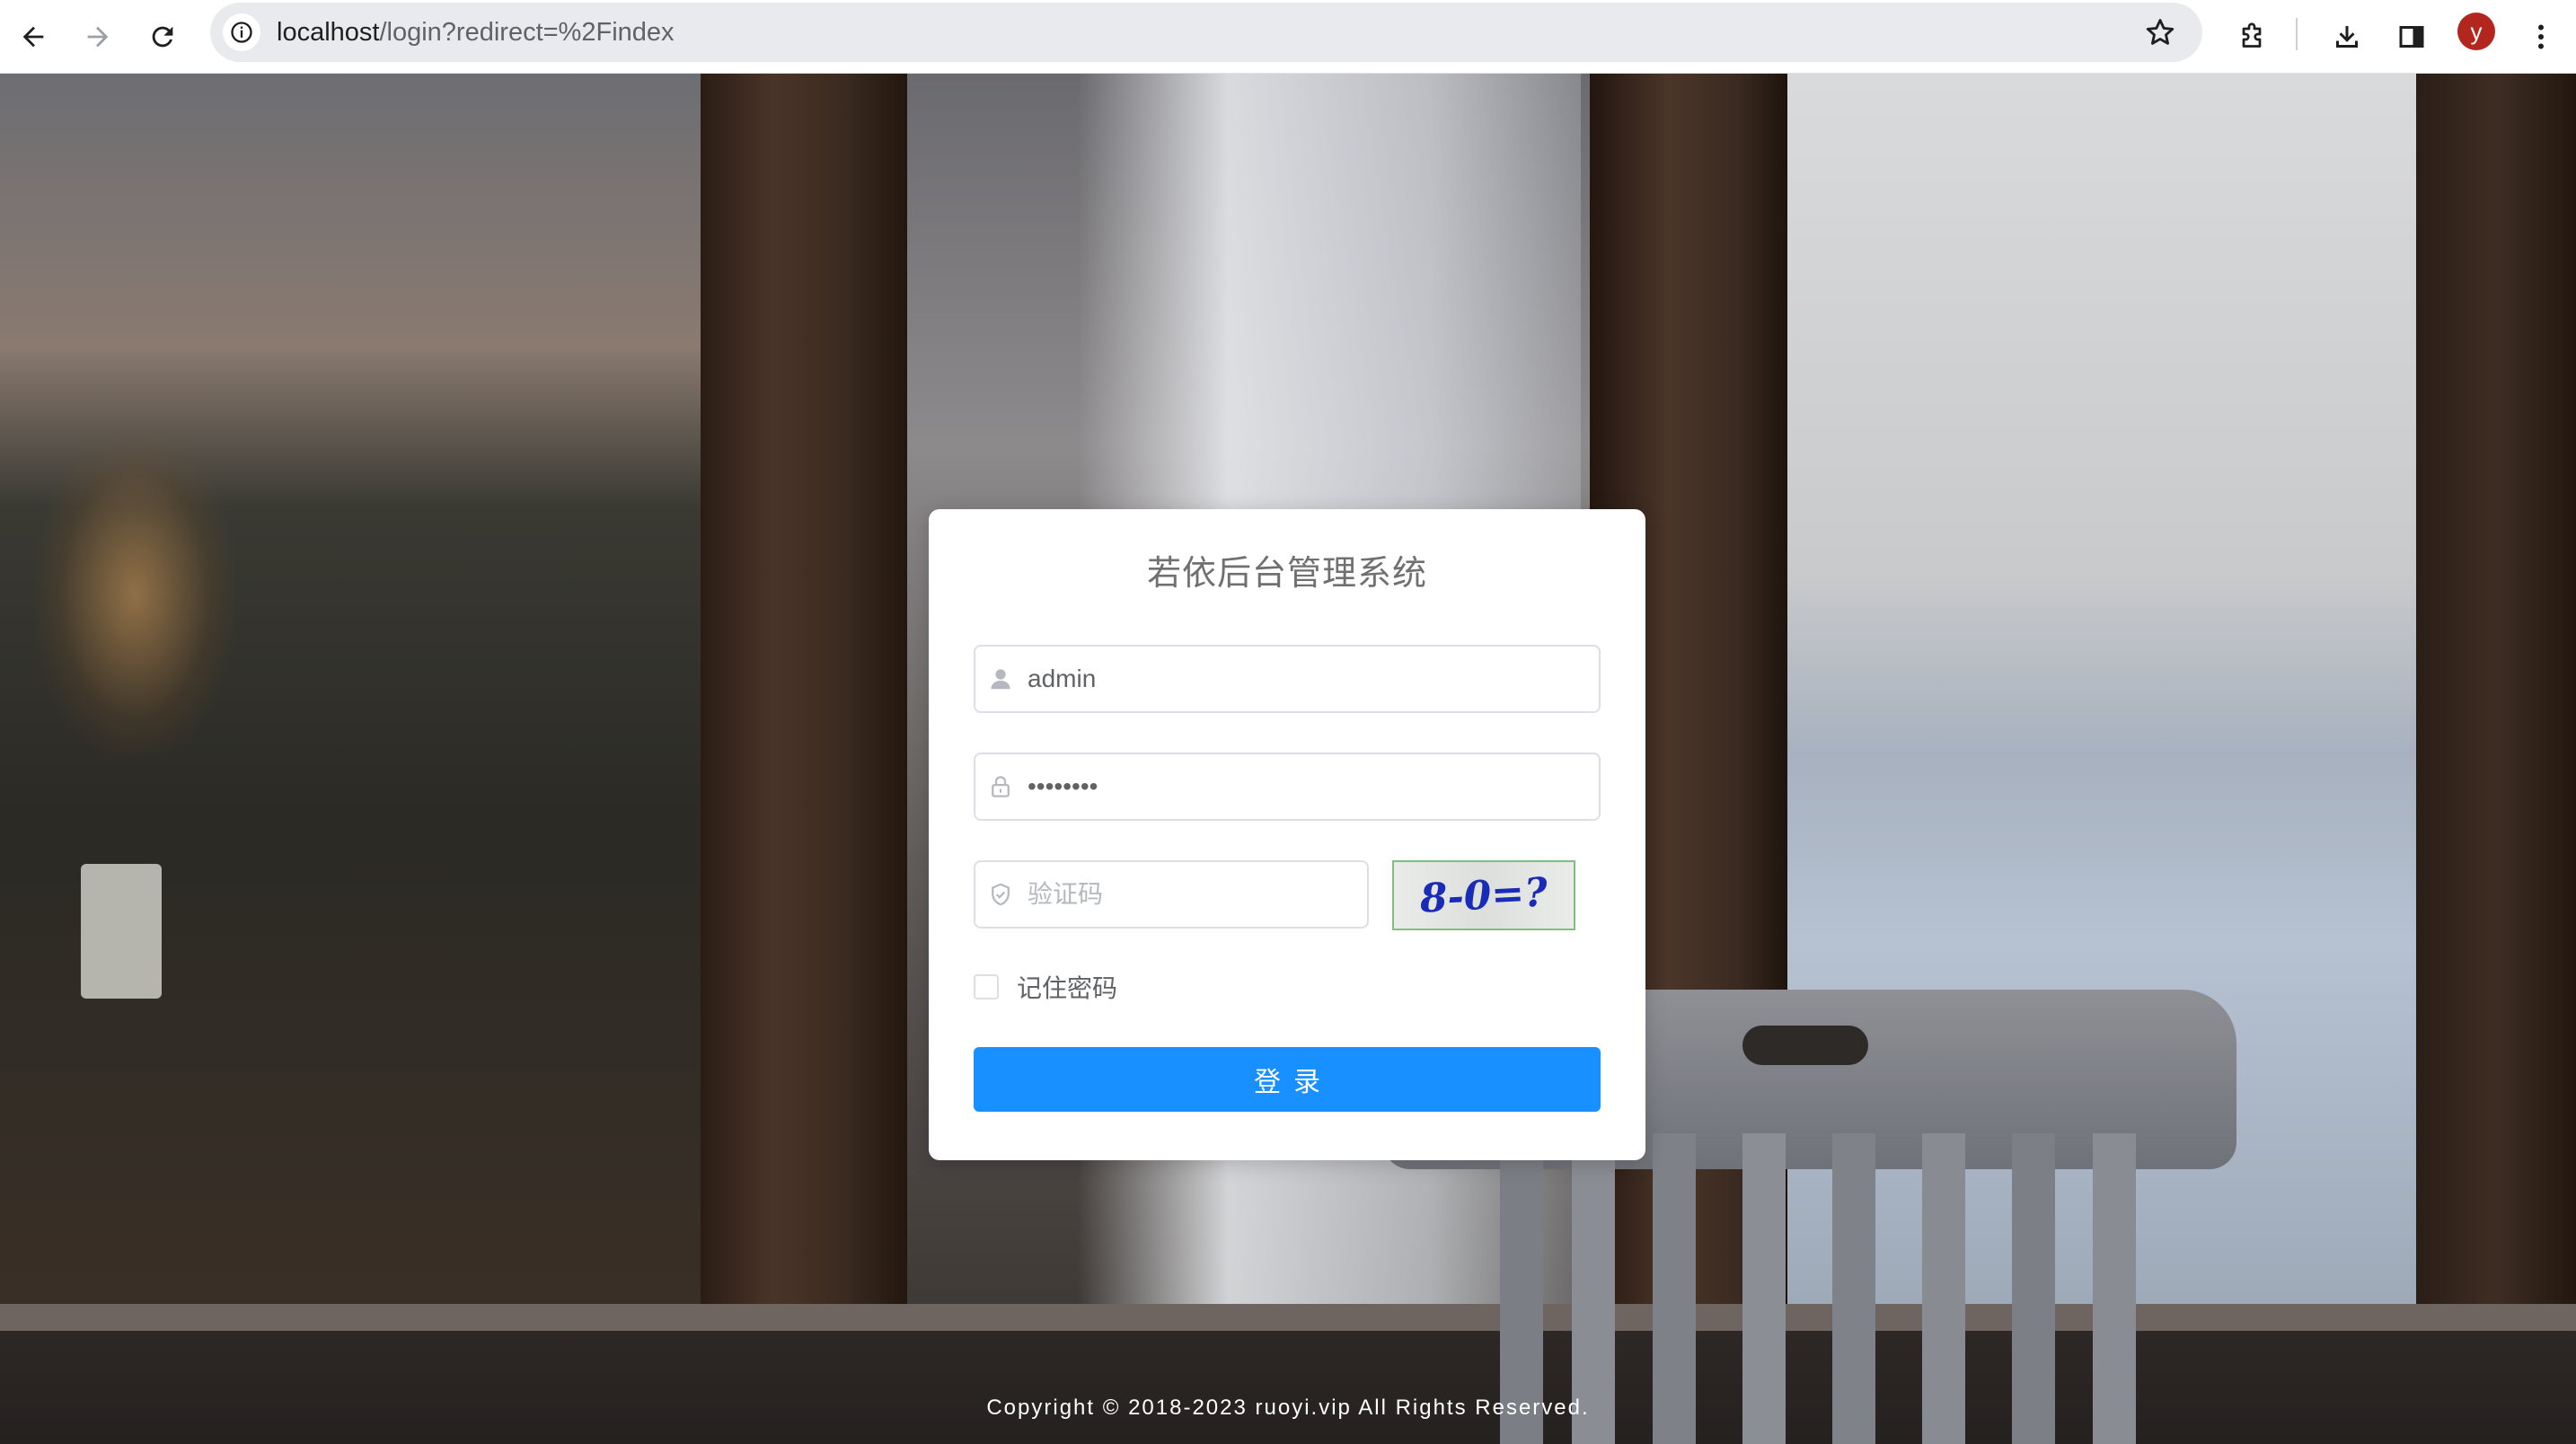 This screenshot has width=2576, height=1444. I want to click on login-title: 若依后台管理系统, so click(1286, 574).